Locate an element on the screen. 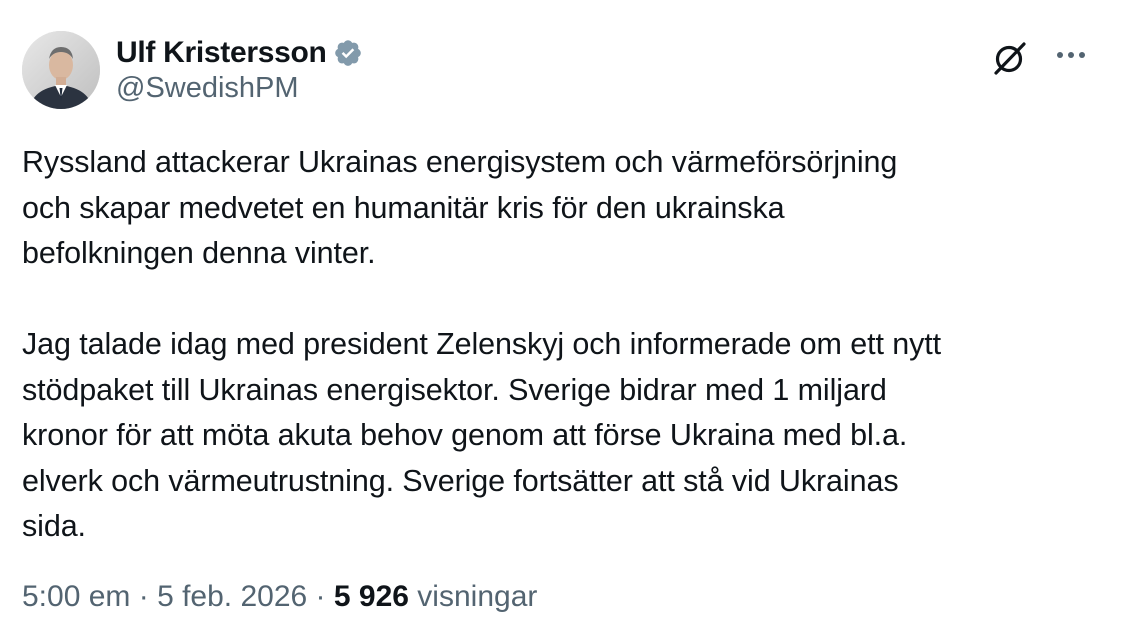  tweet-date: 5 feb. 2026 is located at coordinates (232, 596).